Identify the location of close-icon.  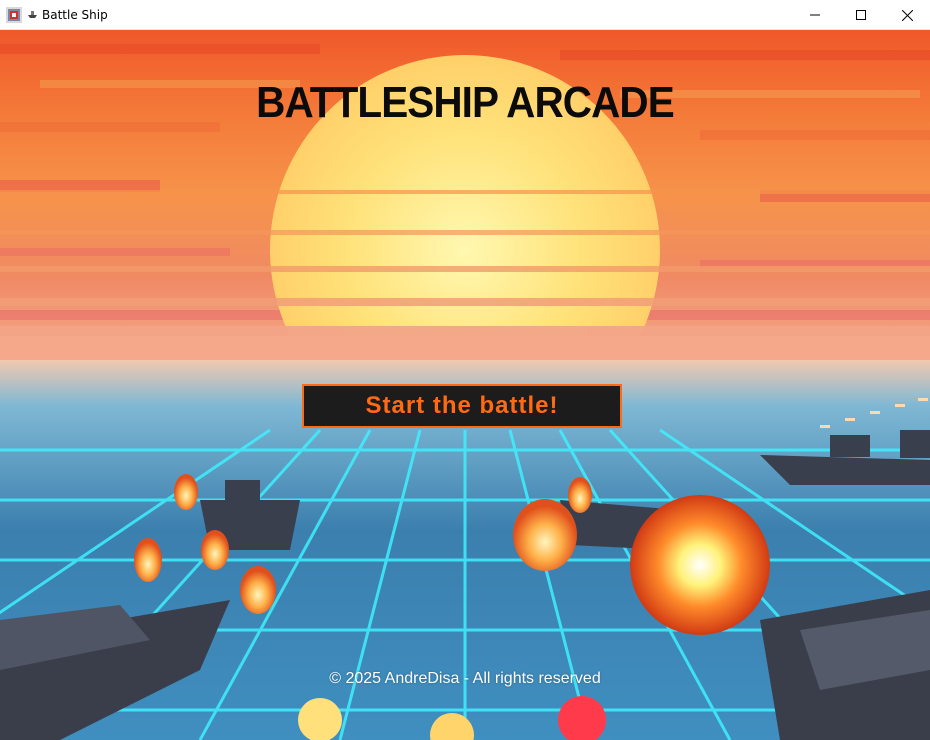
(907, 15).